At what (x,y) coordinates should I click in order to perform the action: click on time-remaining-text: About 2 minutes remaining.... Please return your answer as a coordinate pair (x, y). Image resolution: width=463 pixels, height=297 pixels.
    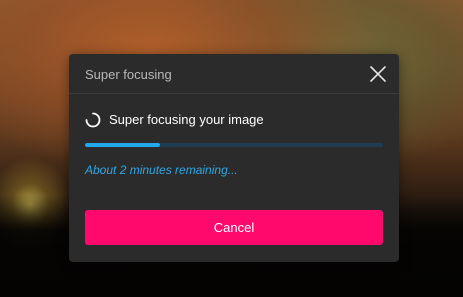
    Looking at the image, I should click on (161, 170).